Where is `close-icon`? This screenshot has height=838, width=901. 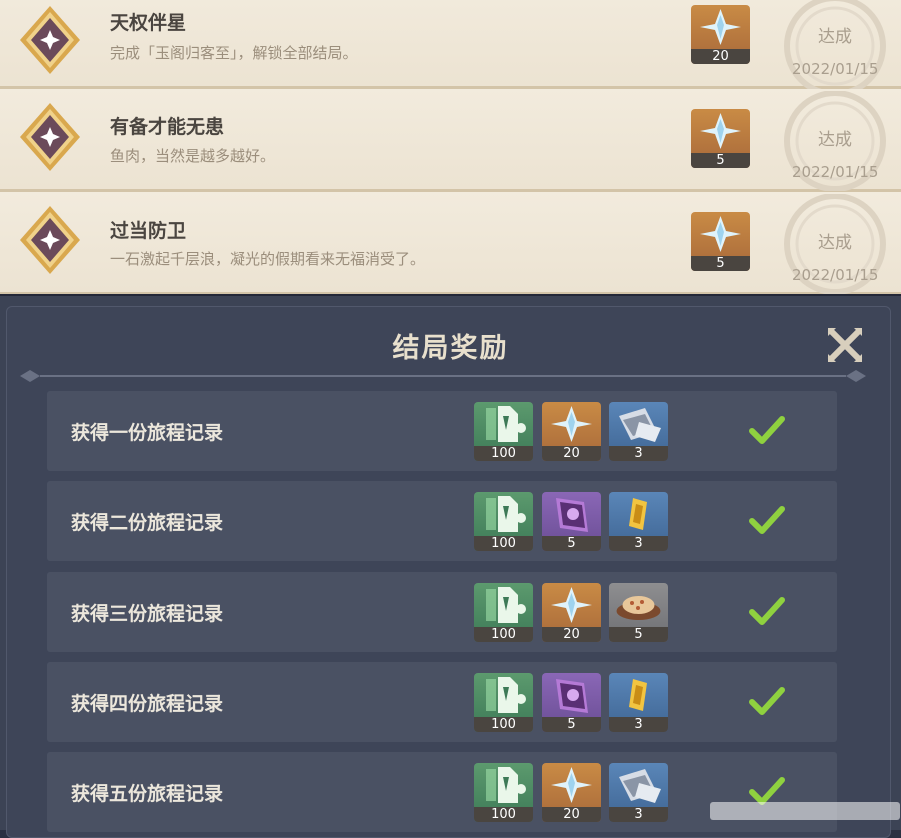 close-icon is located at coordinates (845, 345).